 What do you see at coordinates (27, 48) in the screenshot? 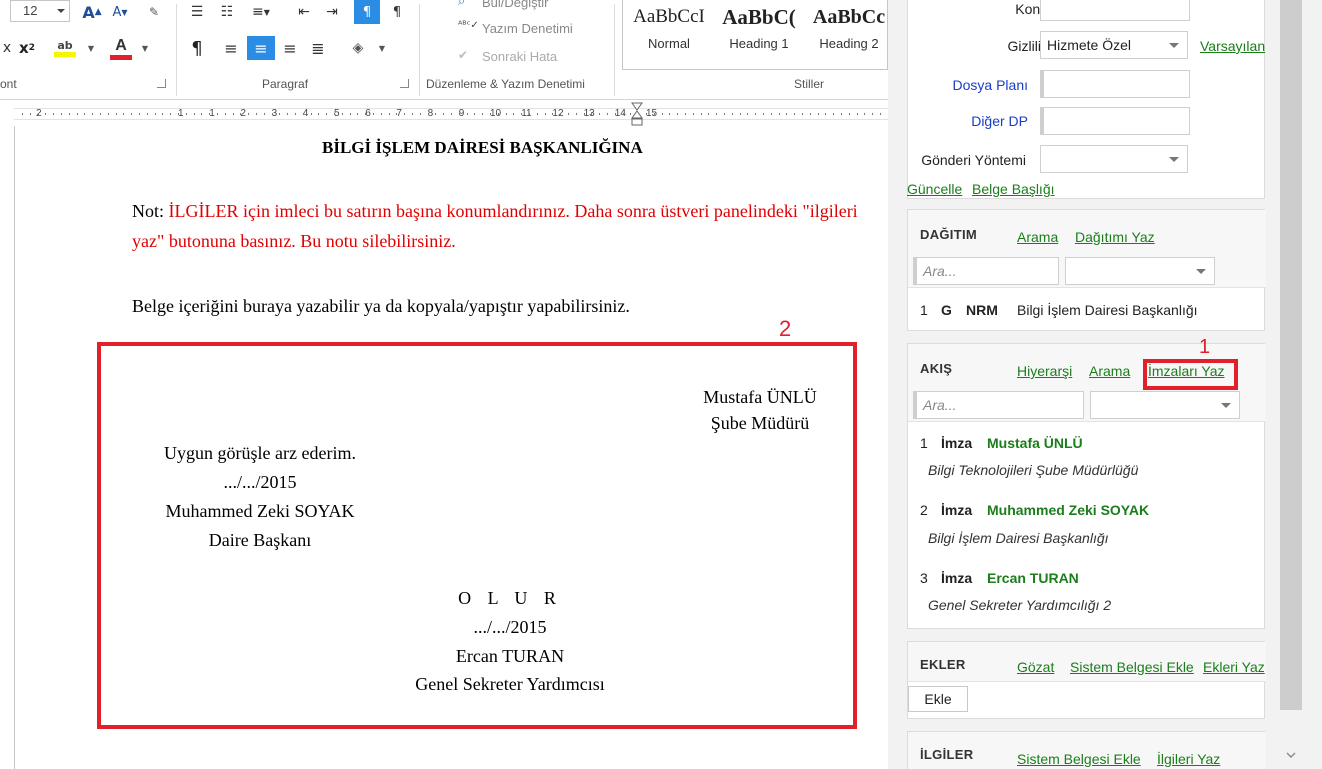
I see `superscript-icon: x2` at bounding box center [27, 48].